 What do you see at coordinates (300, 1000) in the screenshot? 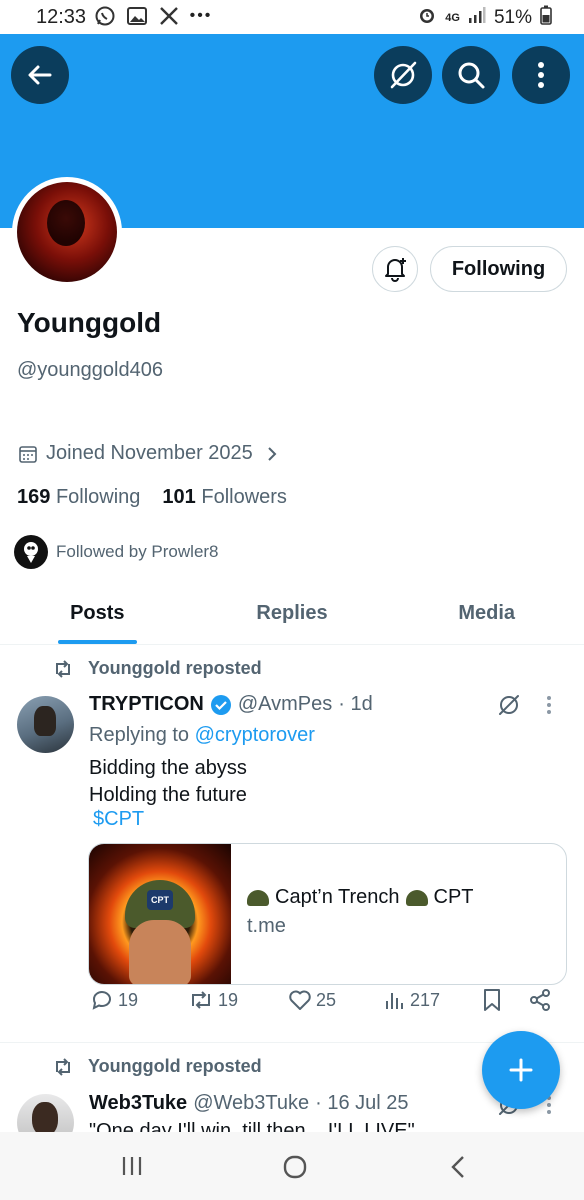
I see `heart-icon` at bounding box center [300, 1000].